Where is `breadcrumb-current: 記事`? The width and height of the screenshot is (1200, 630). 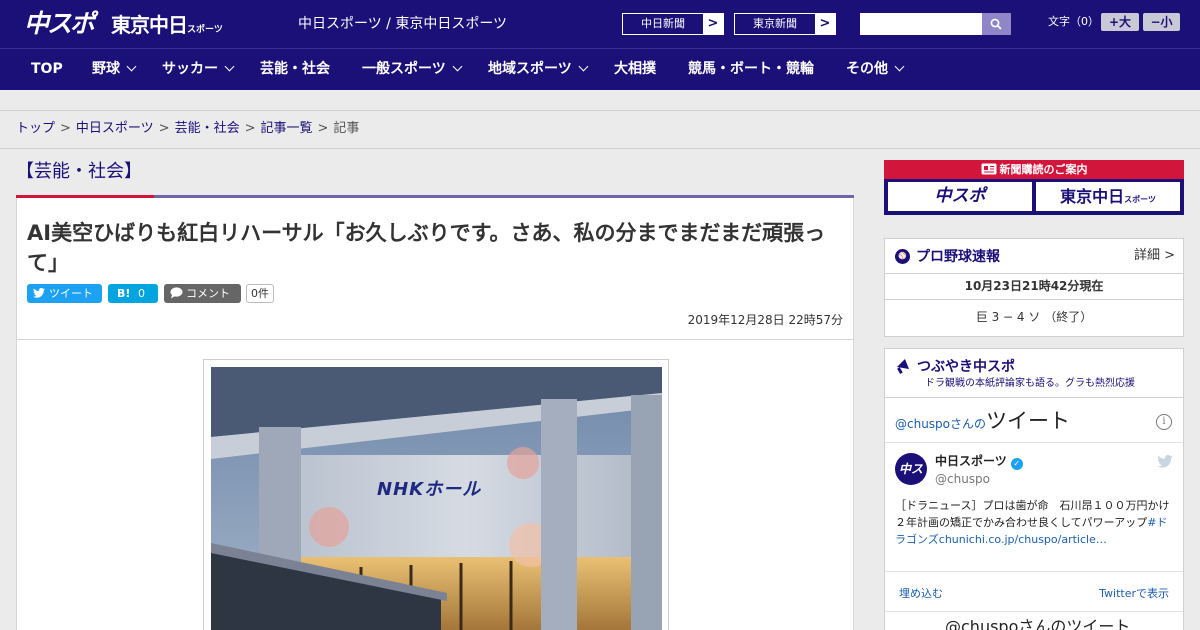
breadcrumb-current: 記事 is located at coordinates (346, 128).